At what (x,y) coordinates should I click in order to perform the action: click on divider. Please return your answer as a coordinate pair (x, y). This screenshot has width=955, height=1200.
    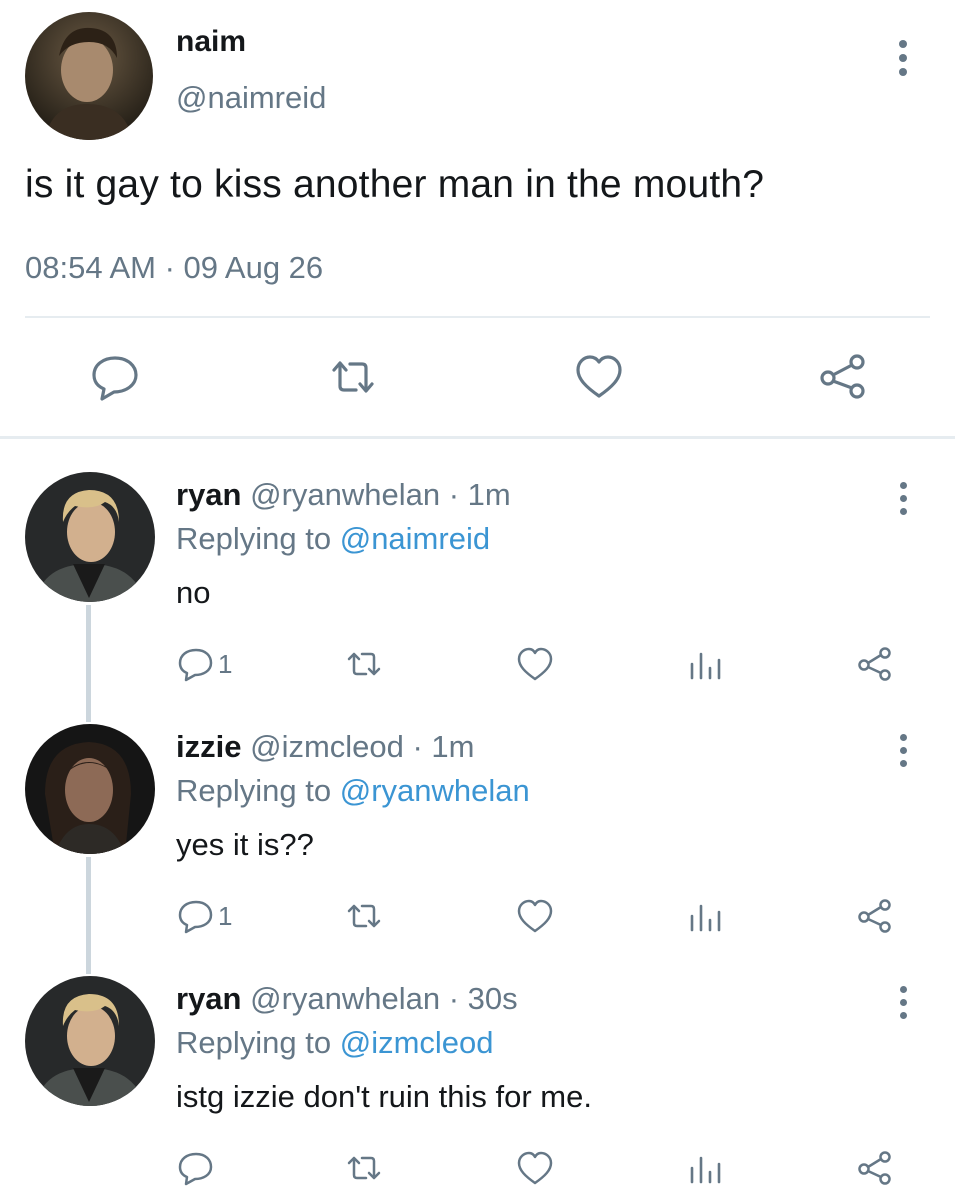
    Looking at the image, I should click on (477, 317).